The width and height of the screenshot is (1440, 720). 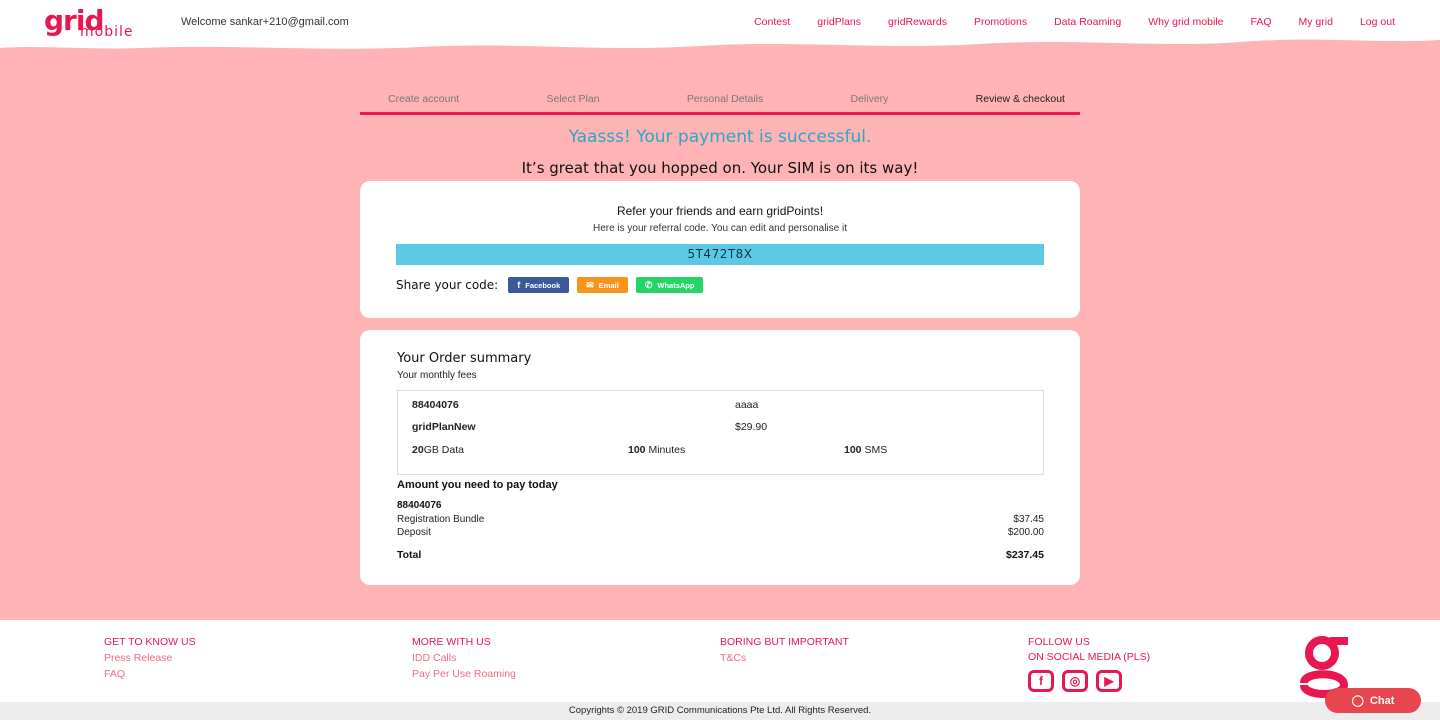 What do you see at coordinates (665, 450) in the screenshot?
I see `minutes-unit: Minutes` at bounding box center [665, 450].